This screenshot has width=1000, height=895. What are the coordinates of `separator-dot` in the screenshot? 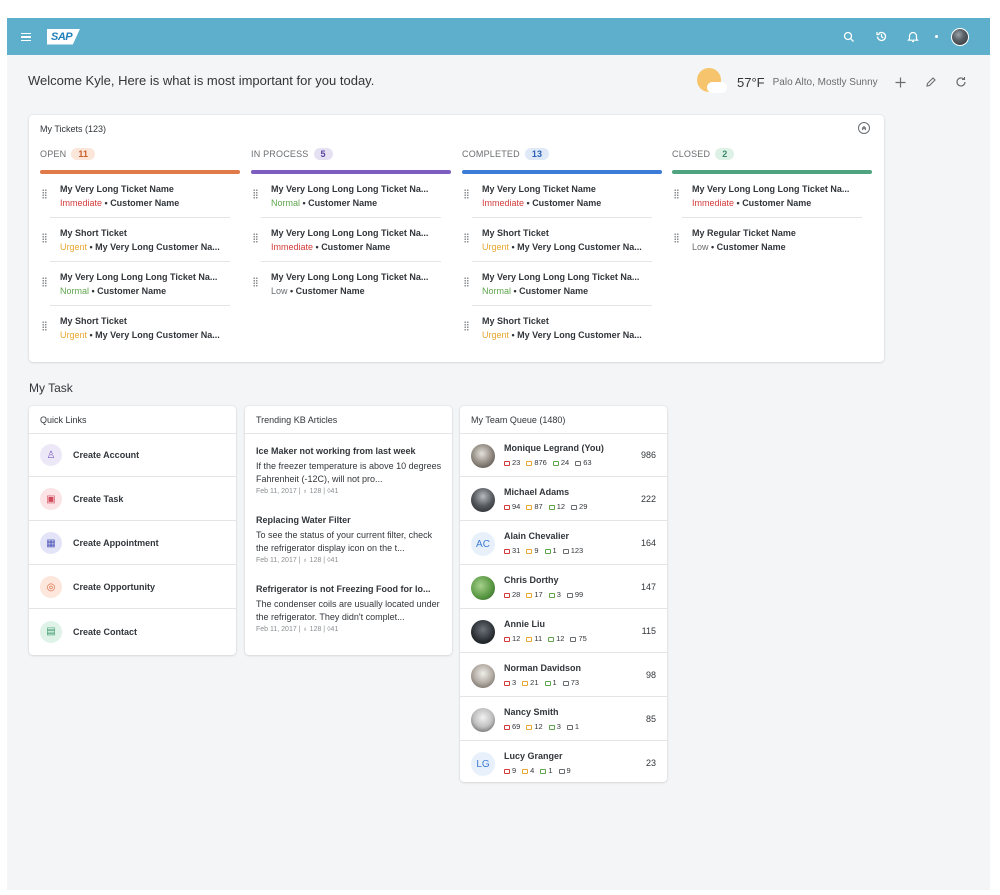 It's located at (936, 36).